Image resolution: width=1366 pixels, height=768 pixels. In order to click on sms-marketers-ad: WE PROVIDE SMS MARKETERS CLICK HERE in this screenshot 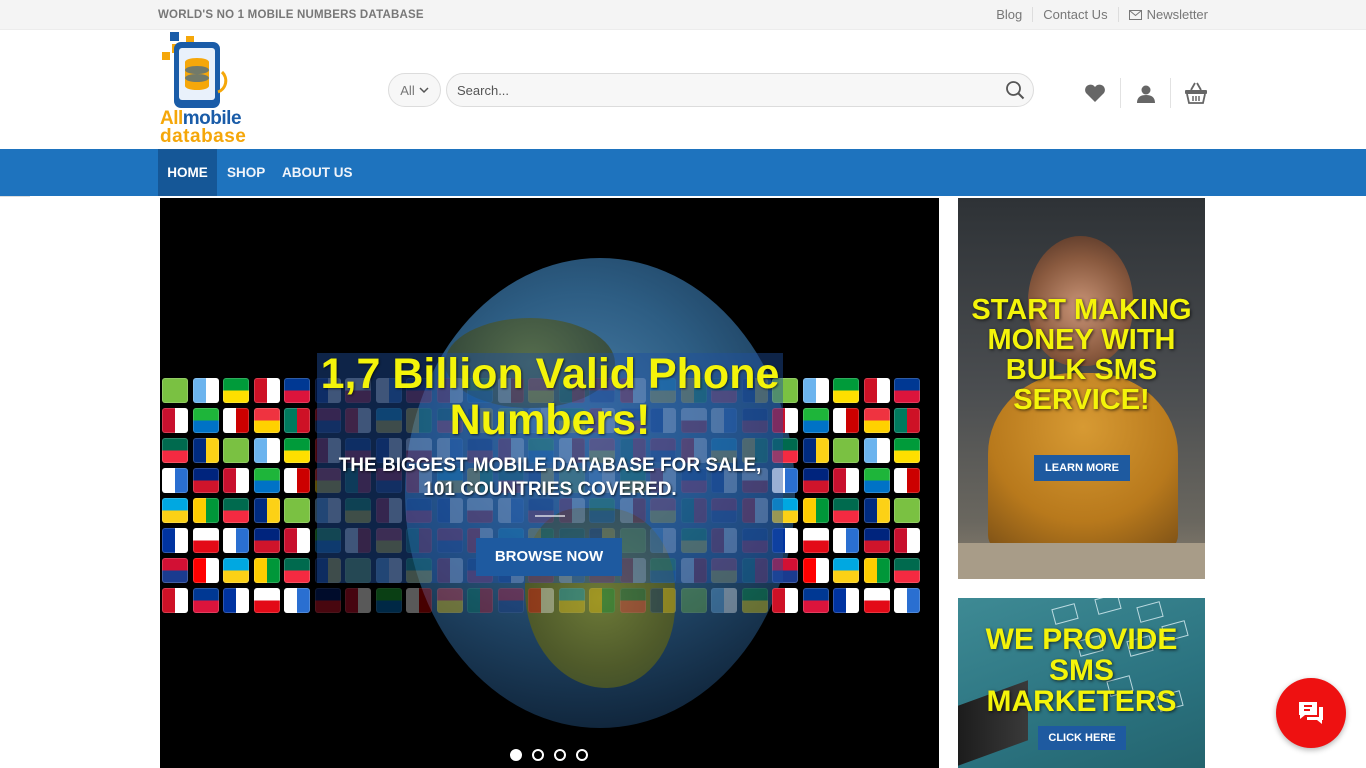, I will do `click(1081, 683)`.